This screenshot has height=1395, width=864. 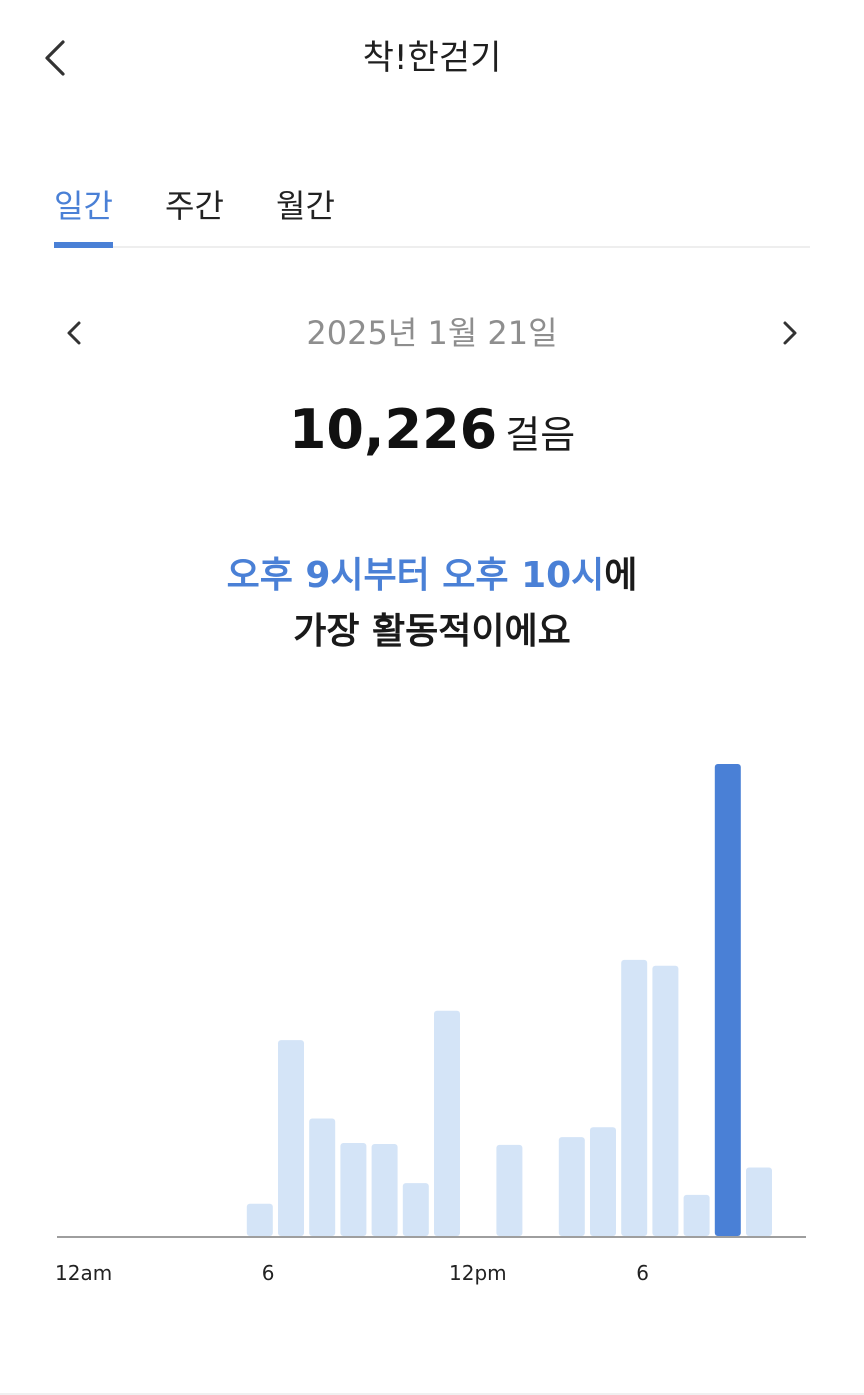 What do you see at coordinates (478, 1273) in the screenshot?
I see `x-tick-label: 12pm` at bounding box center [478, 1273].